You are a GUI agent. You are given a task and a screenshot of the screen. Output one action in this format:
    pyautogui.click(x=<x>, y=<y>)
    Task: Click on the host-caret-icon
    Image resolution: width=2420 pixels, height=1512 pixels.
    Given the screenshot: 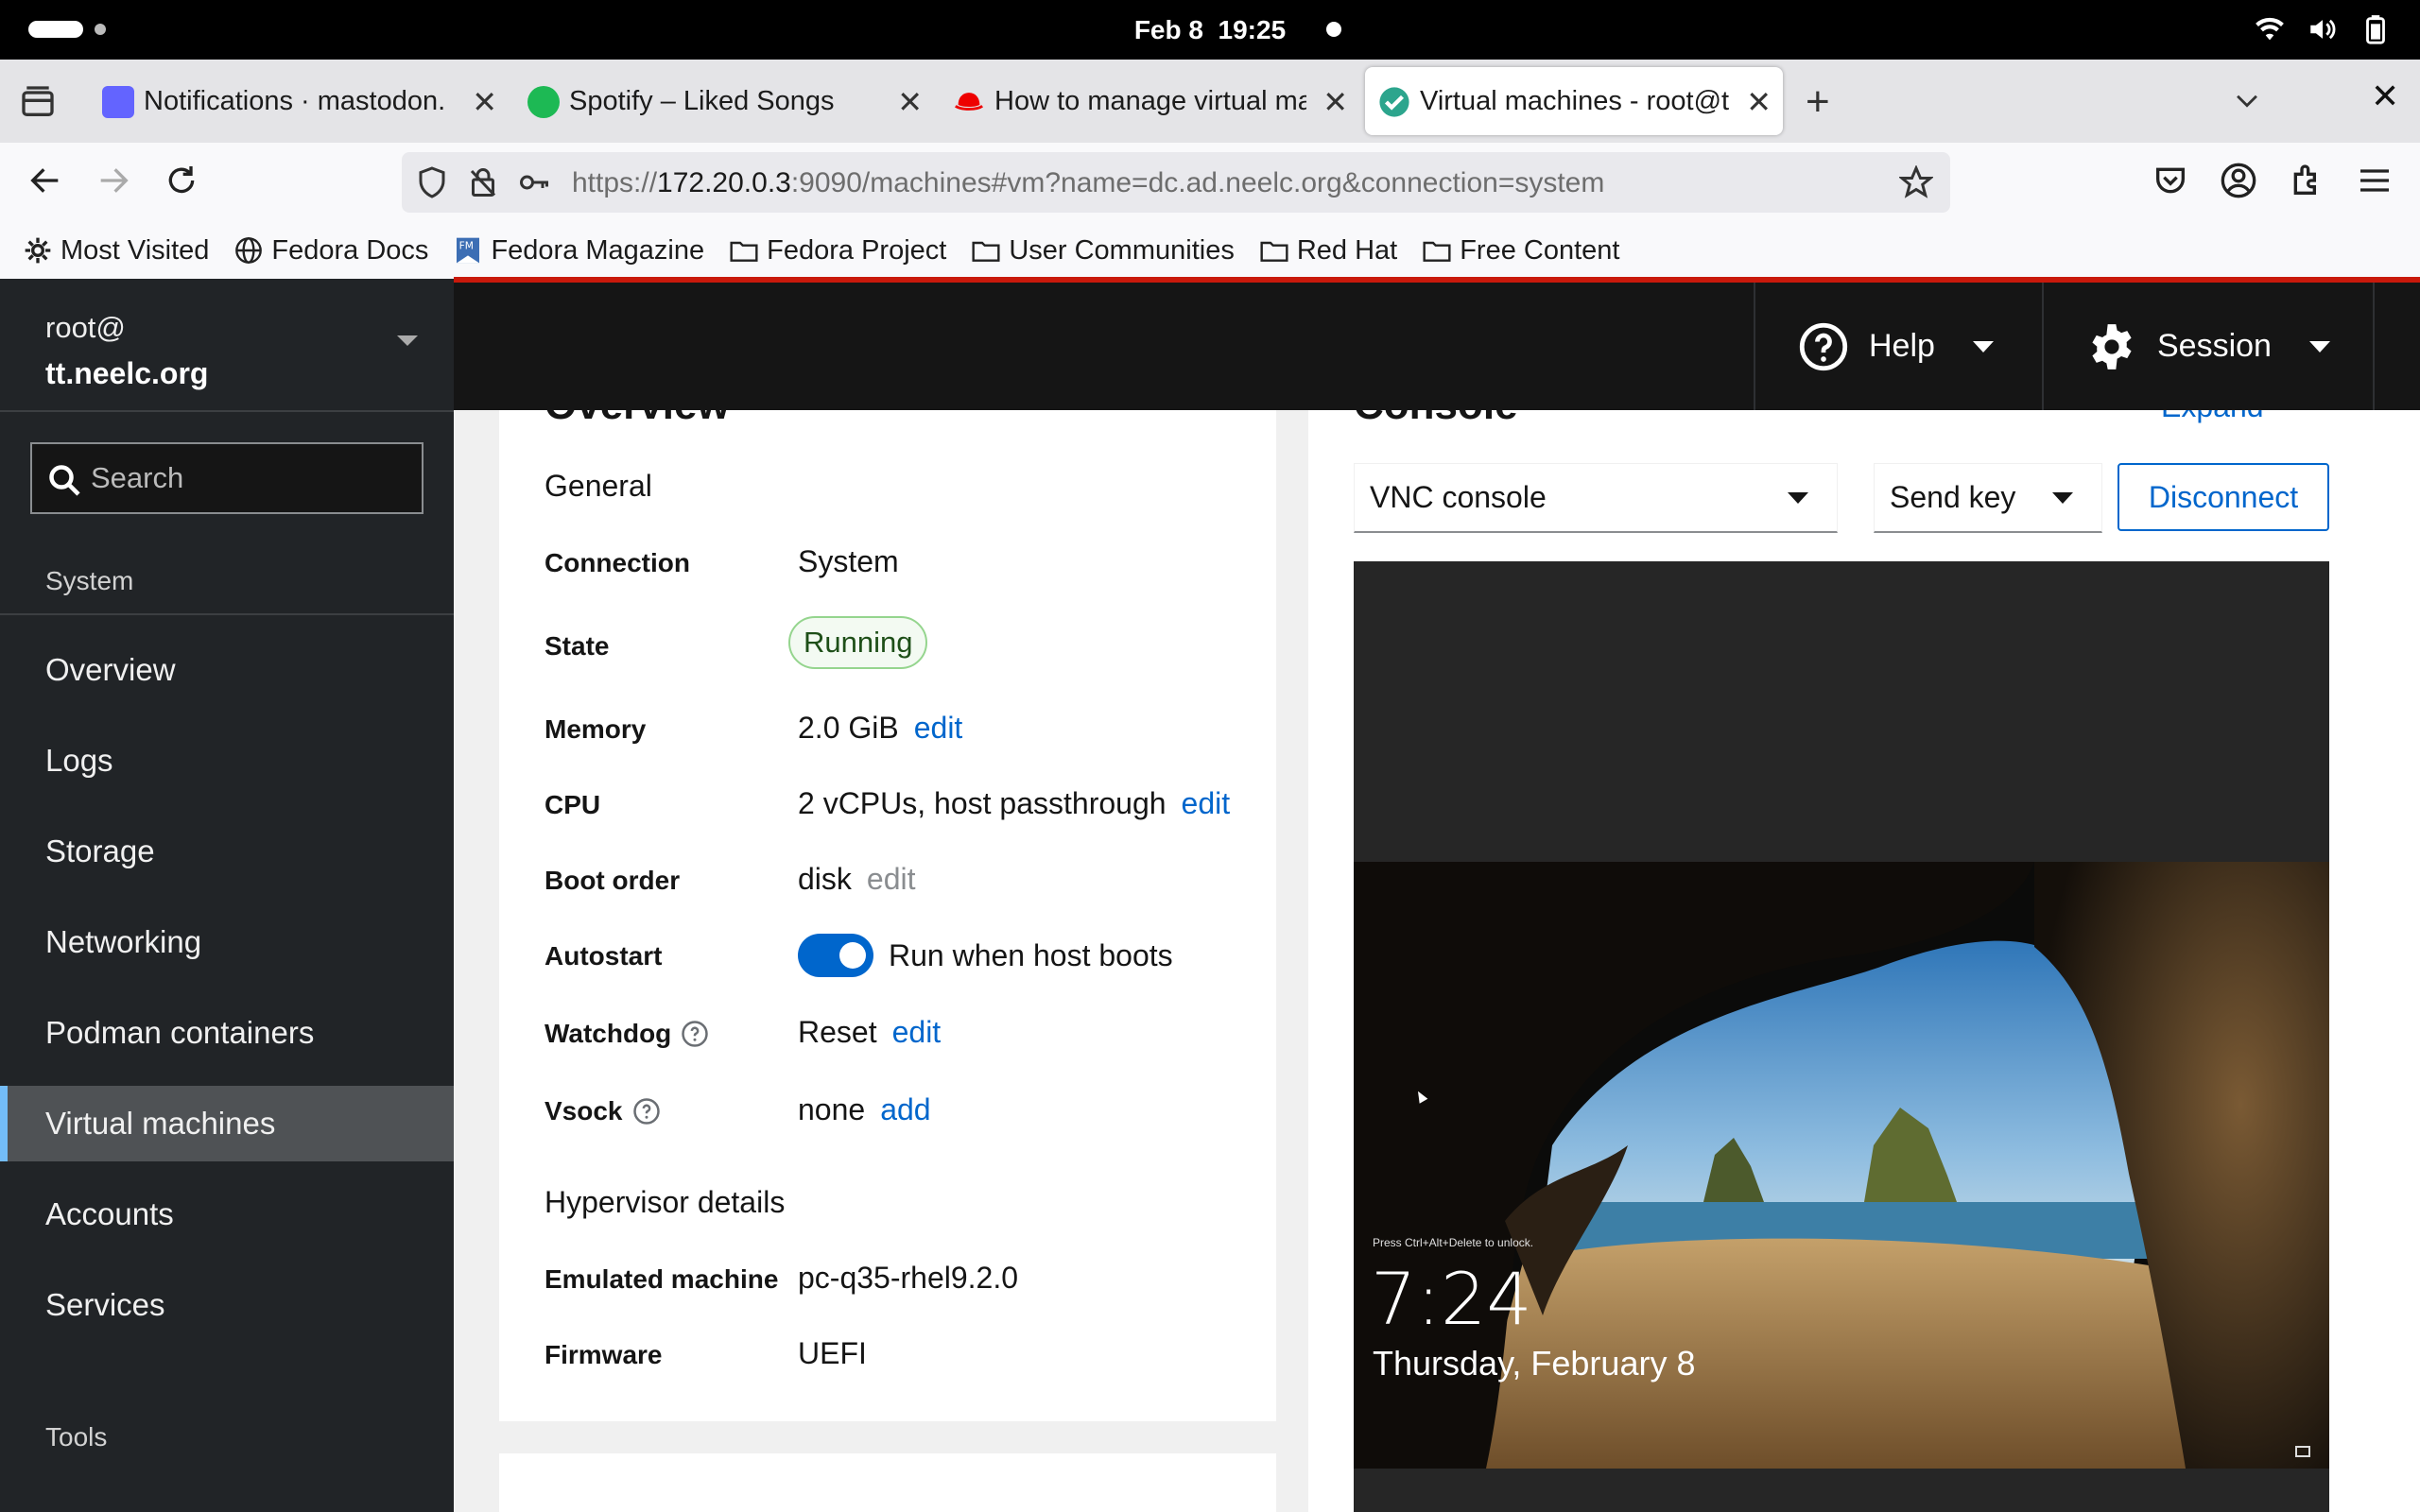 What is the action you would take?
    pyautogui.click(x=407, y=340)
    